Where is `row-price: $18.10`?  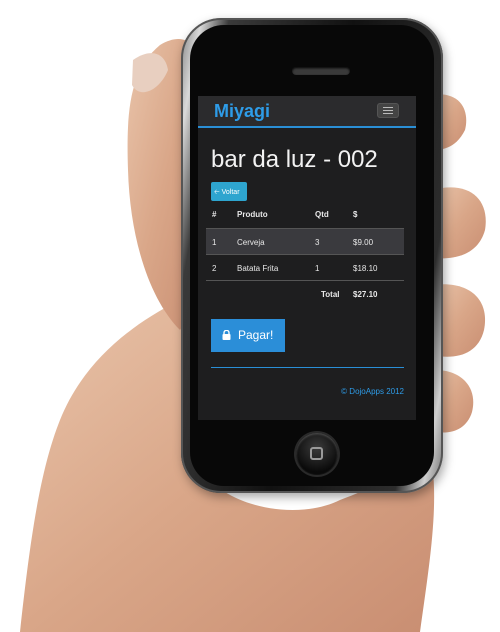 row-price: $18.10 is located at coordinates (365, 268).